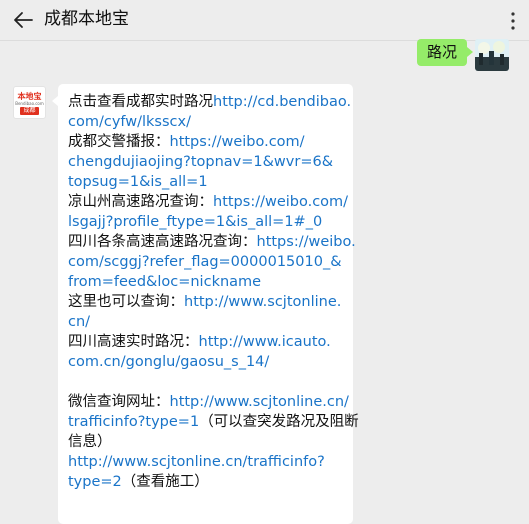  I want to click on message-link: chengdujiaojing?topnav=1&wvr=6&, so click(200, 162).